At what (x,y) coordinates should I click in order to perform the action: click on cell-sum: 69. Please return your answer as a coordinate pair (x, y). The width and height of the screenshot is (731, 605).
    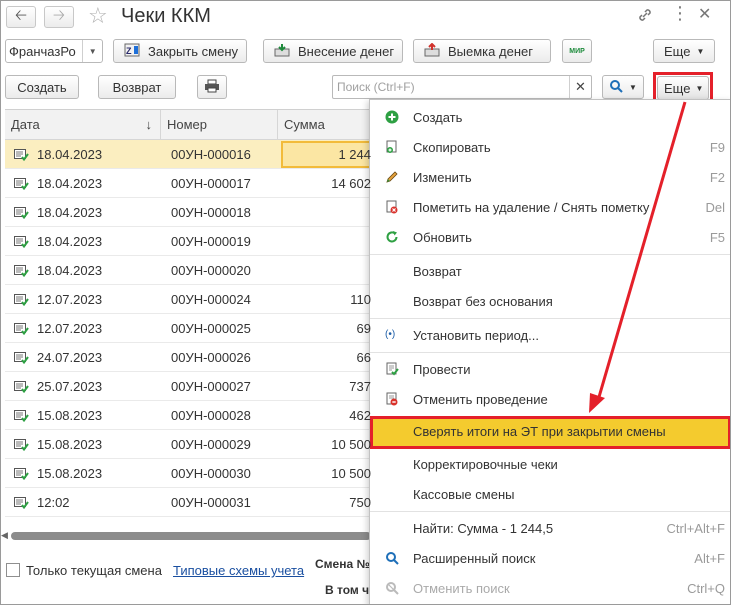
    Looking at the image, I should click on (363, 328).